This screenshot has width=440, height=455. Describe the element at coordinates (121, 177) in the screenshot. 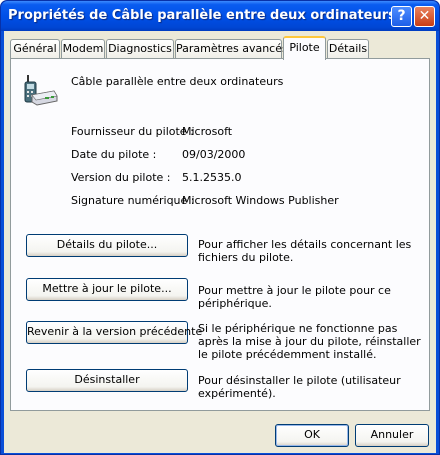

I see `driver-version-label: Version du pilote :` at that location.